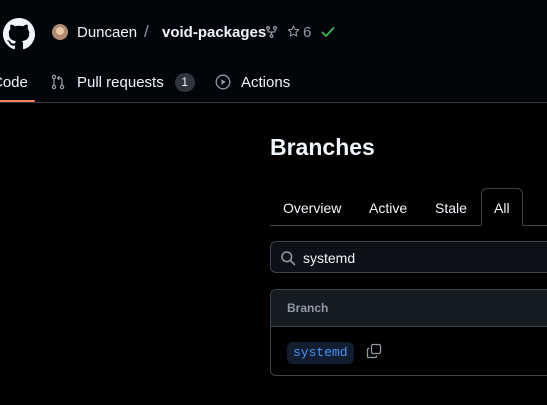  What do you see at coordinates (388, 208) in the screenshot?
I see `tab-active: Active` at bounding box center [388, 208].